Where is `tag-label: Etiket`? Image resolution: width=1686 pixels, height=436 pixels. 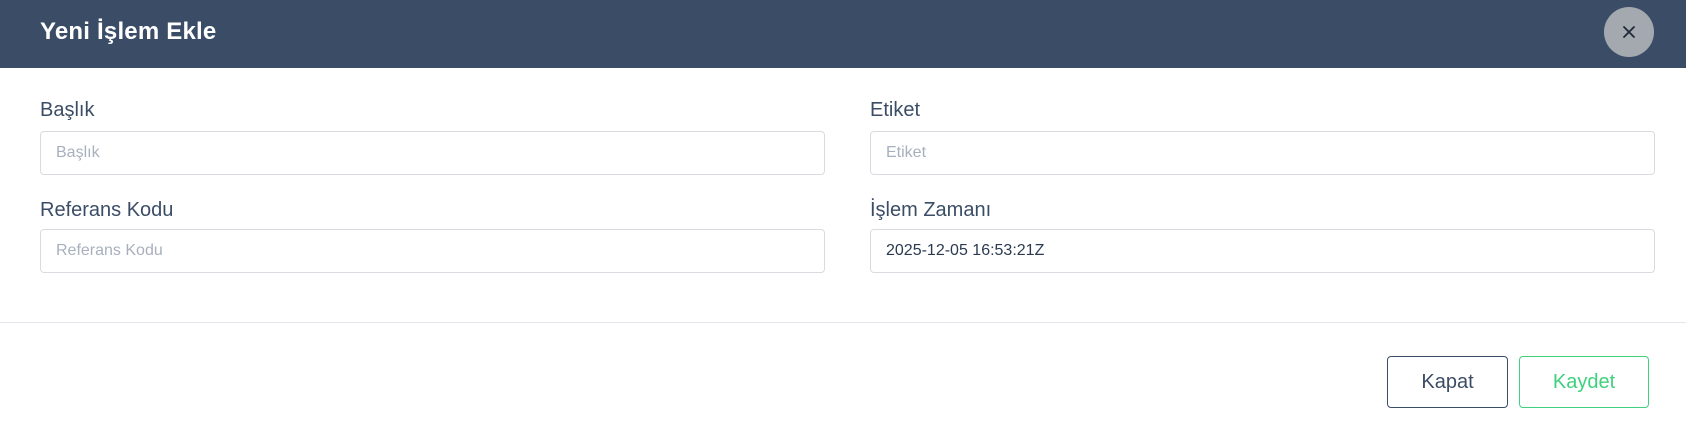 tag-label: Etiket is located at coordinates (895, 110).